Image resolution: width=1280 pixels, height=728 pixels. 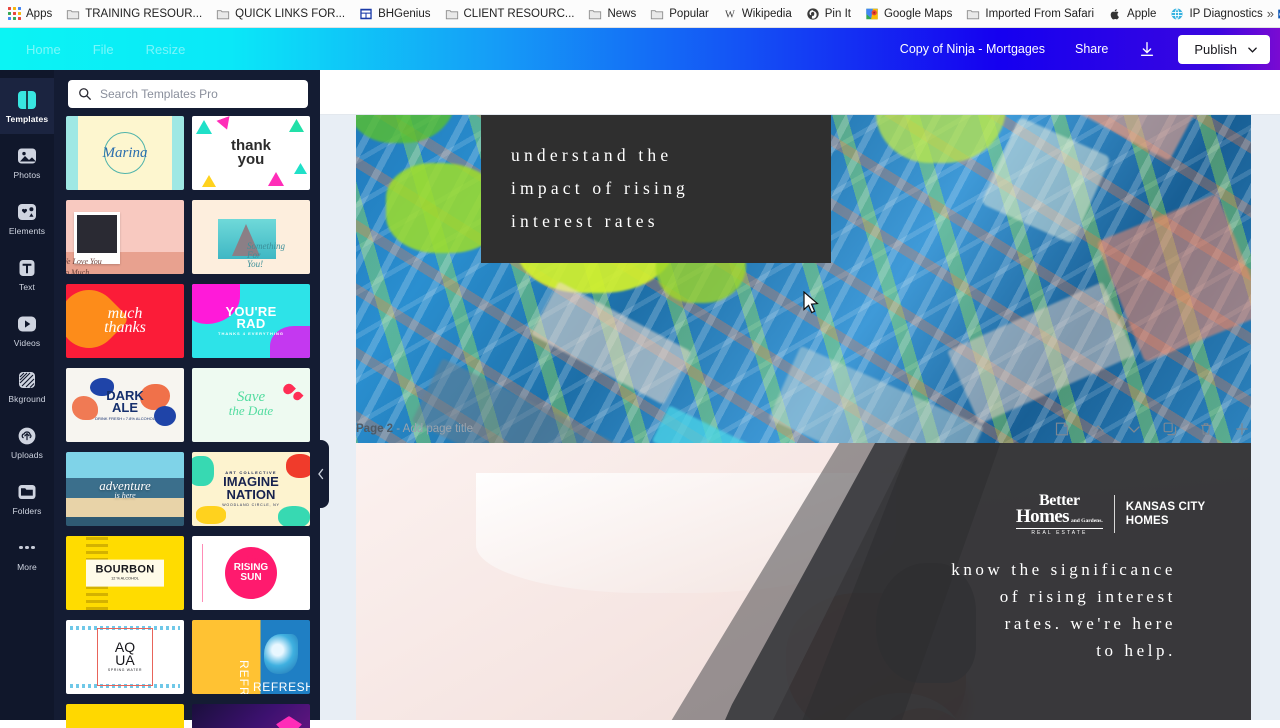 What do you see at coordinates (27, 454) in the screenshot?
I see `sidebar-item-label: Uploads` at bounding box center [27, 454].